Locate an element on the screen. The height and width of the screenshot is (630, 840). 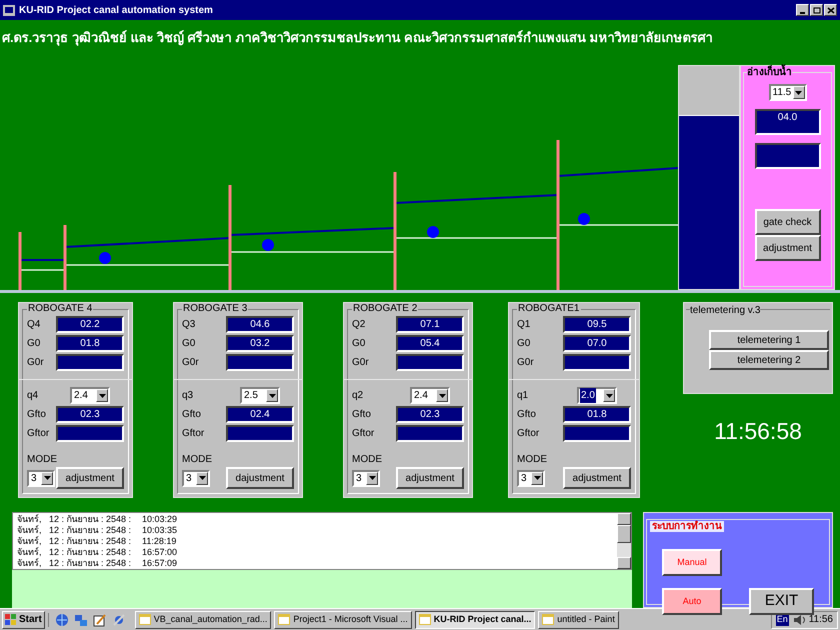
value-field: 05.4 is located at coordinates (430, 343).